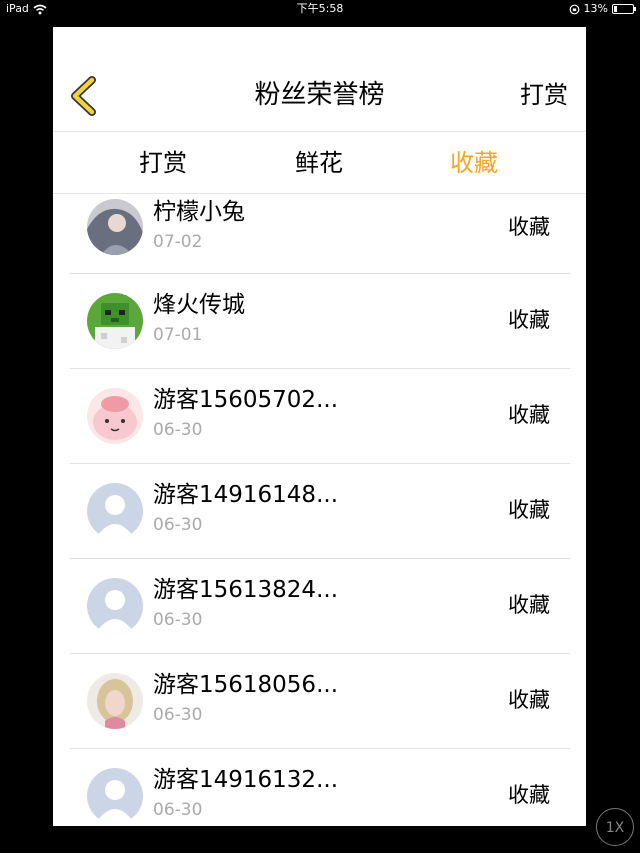 The width and height of the screenshot is (640, 853). What do you see at coordinates (320, 701) in the screenshot?
I see `list-item: 游客15618056... 06-30 收藏` at bounding box center [320, 701].